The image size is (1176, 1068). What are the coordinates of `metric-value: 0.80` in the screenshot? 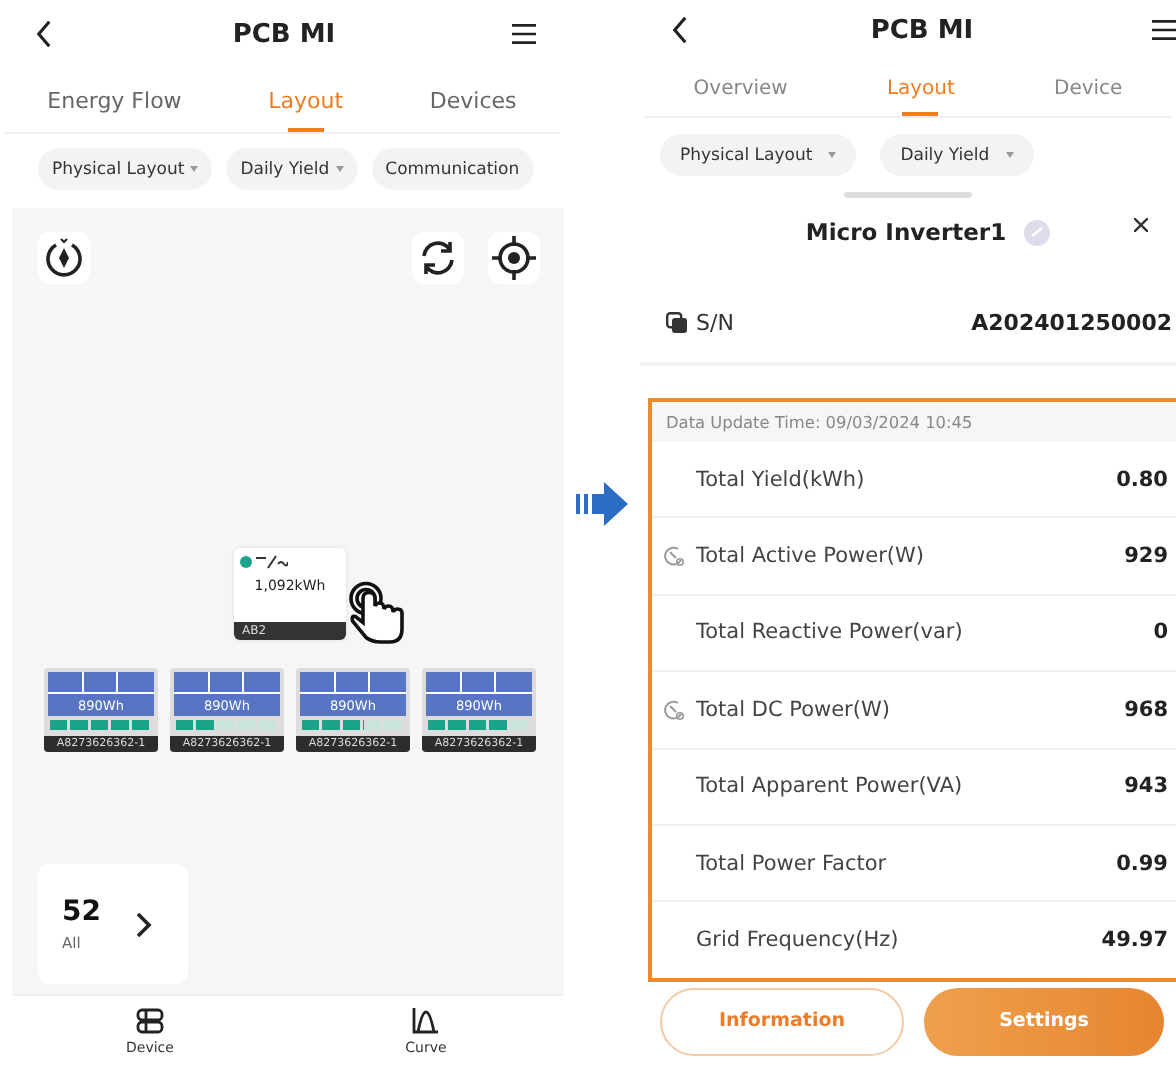 It's located at (1142, 479).